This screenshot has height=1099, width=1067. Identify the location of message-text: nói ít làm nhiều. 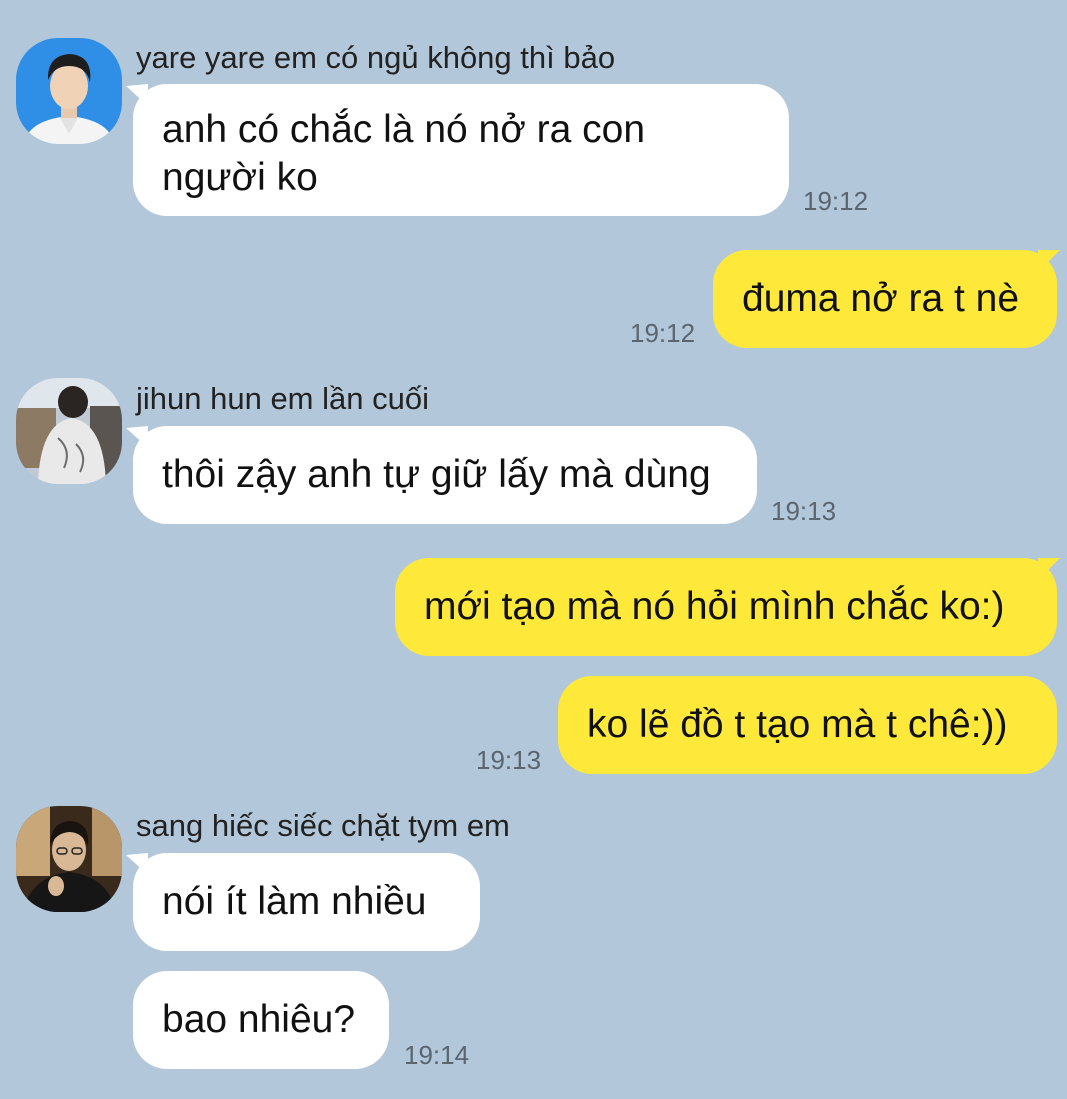
(294, 901).